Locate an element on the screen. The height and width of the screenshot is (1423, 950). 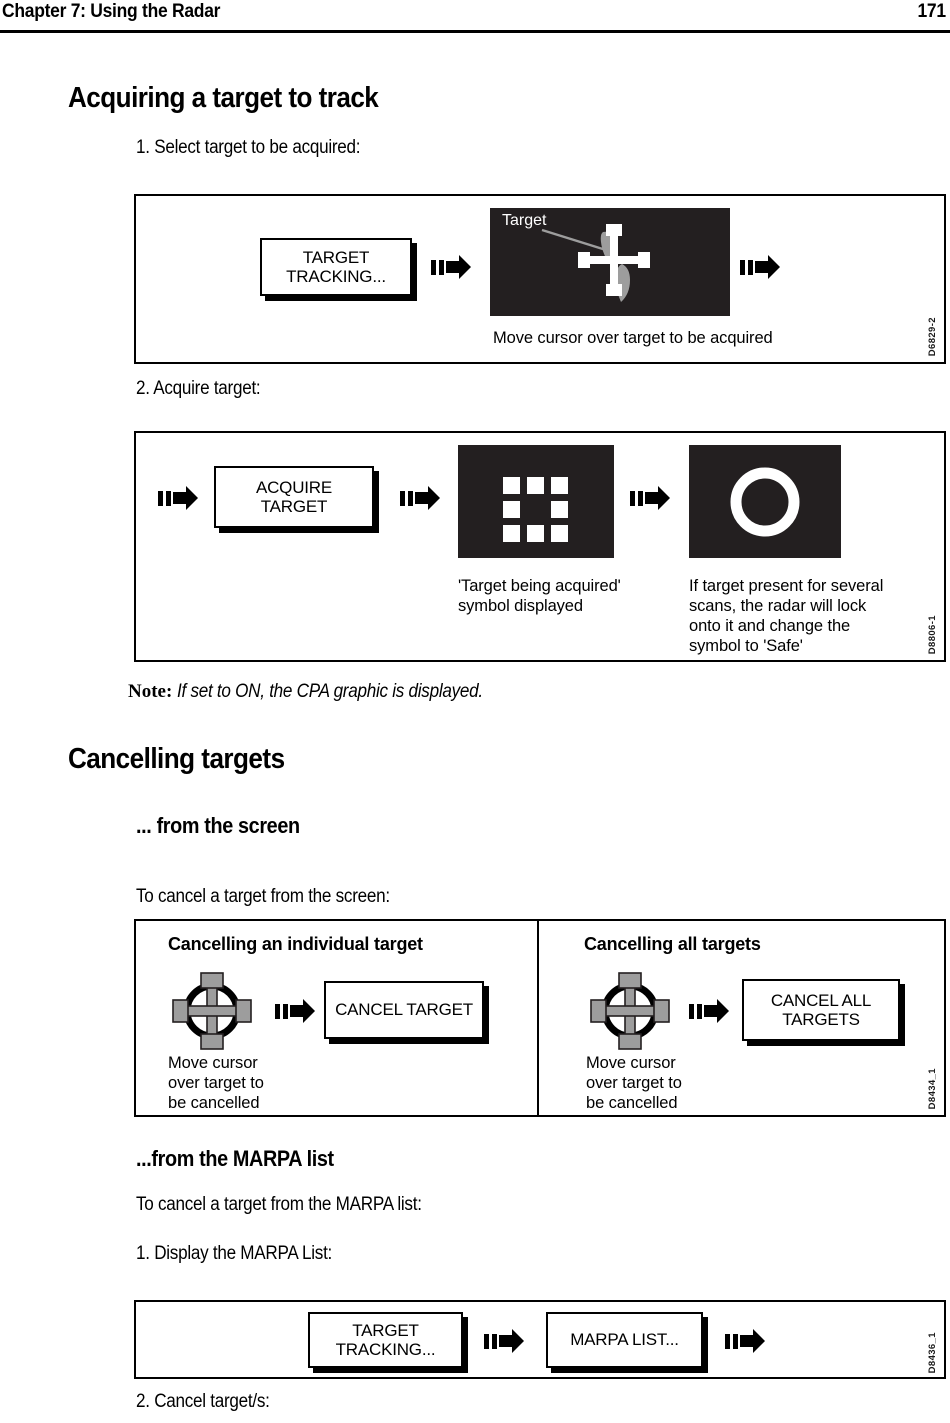
figure2-caption-safe-line3: onto it and change the is located at coordinates (770, 626).